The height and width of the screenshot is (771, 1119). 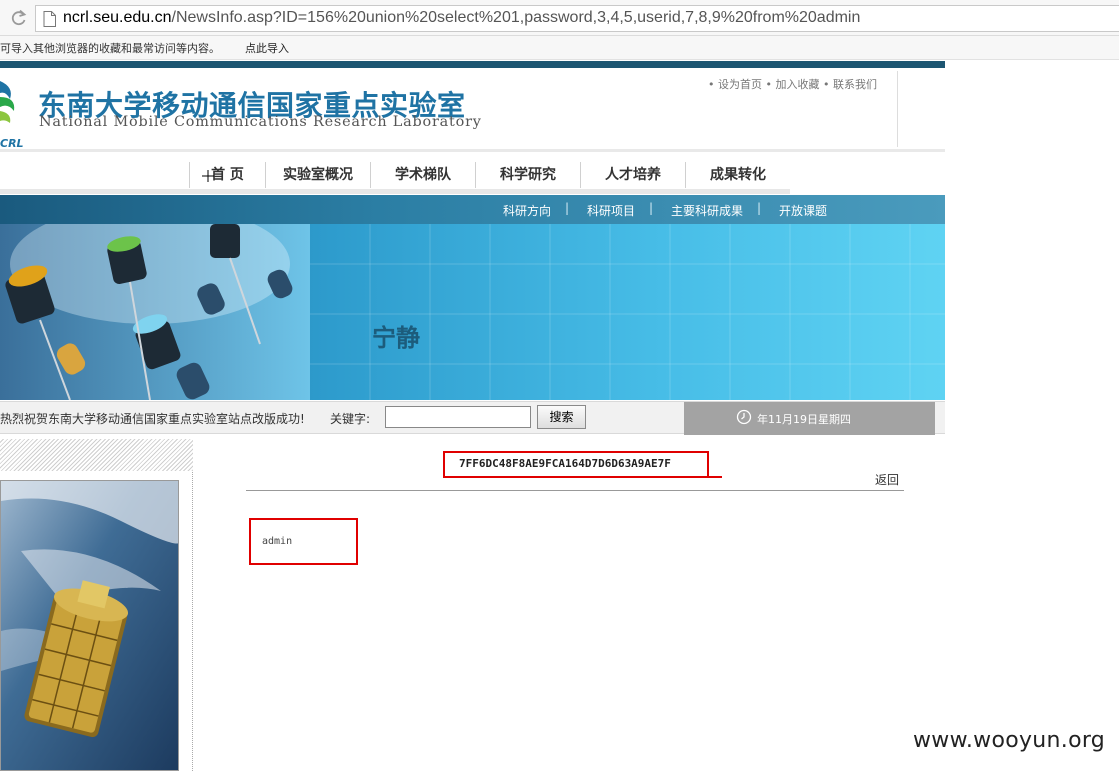 What do you see at coordinates (350, 419) in the screenshot?
I see `keyword-label: 关键字:` at bounding box center [350, 419].